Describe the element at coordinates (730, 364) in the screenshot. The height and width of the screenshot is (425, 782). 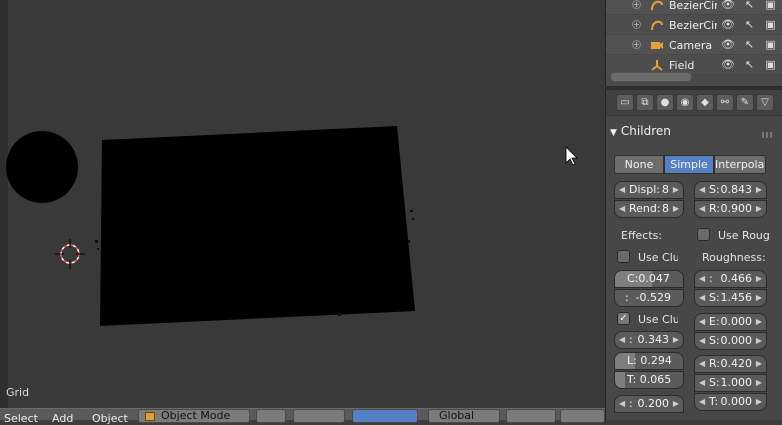
I see `random-field: ◀ R: 0.420 ▶` at that location.